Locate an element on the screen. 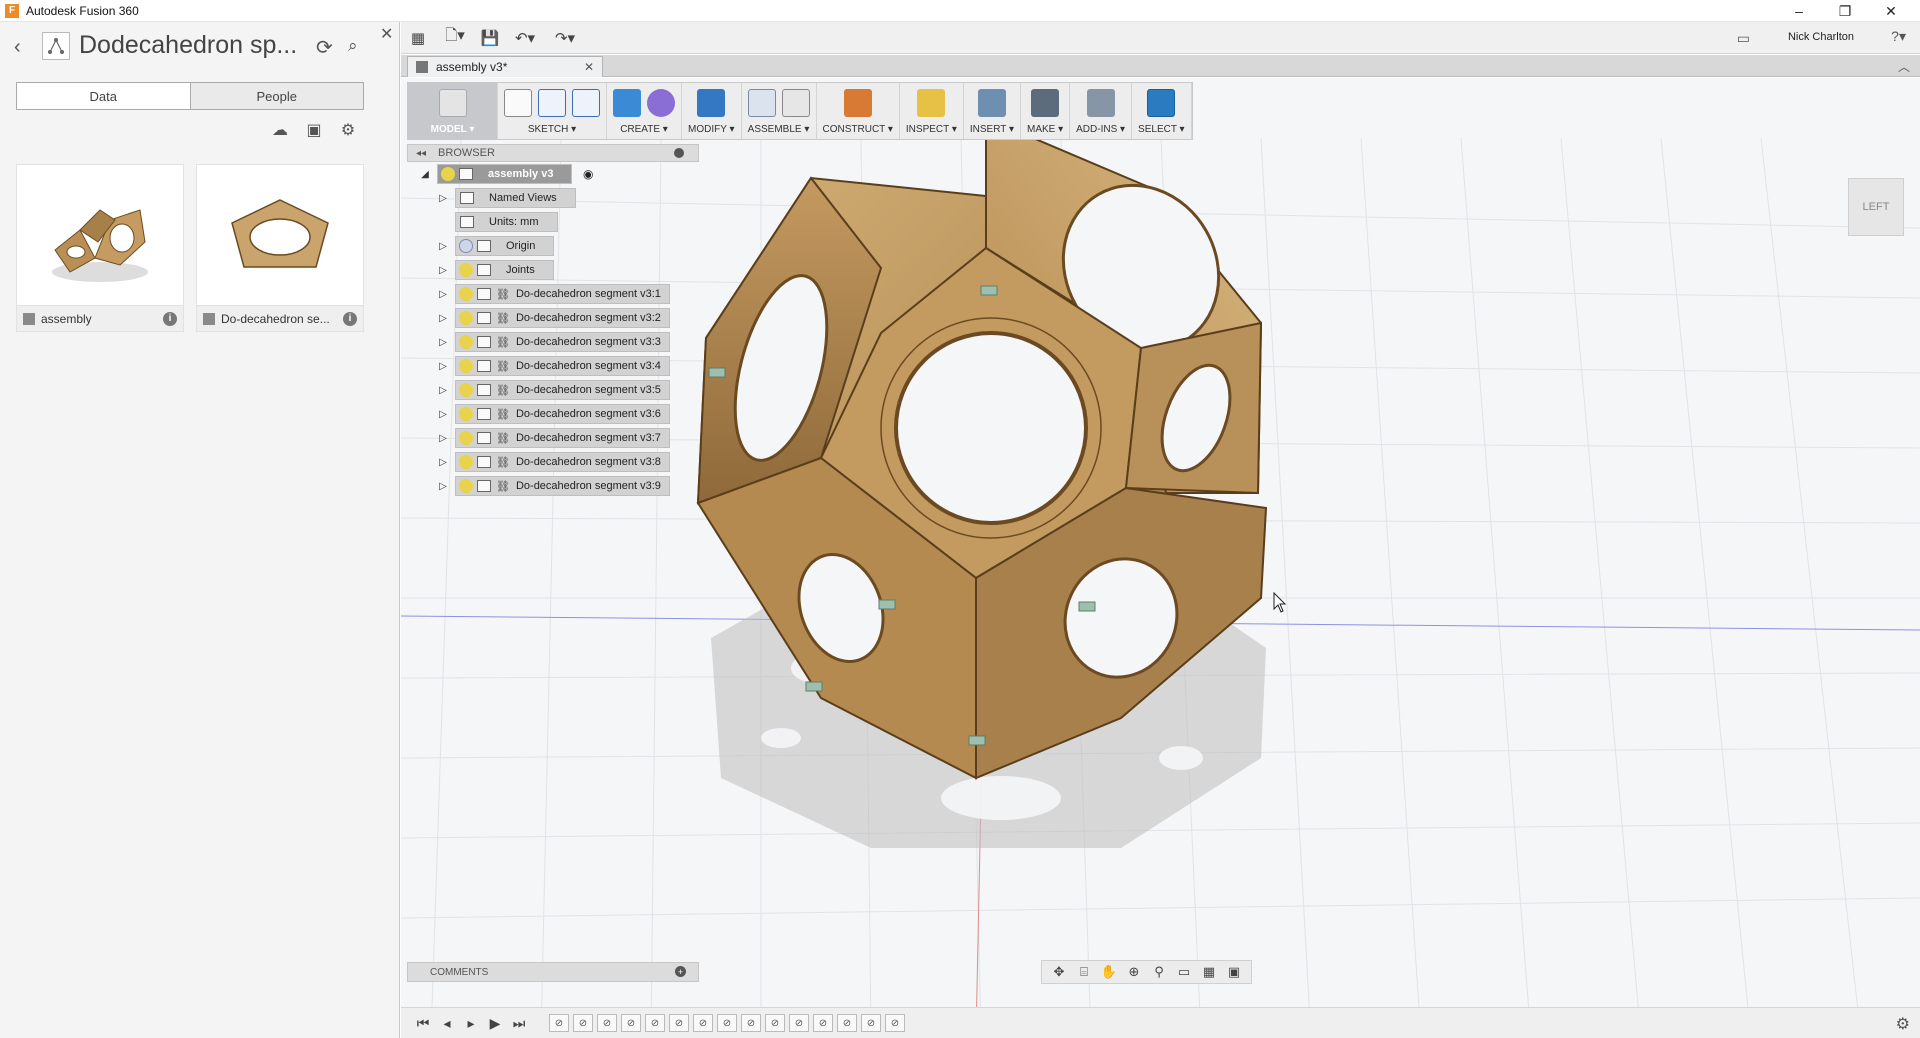  notifications-icon: ▭ is located at coordinates (1743, 38).